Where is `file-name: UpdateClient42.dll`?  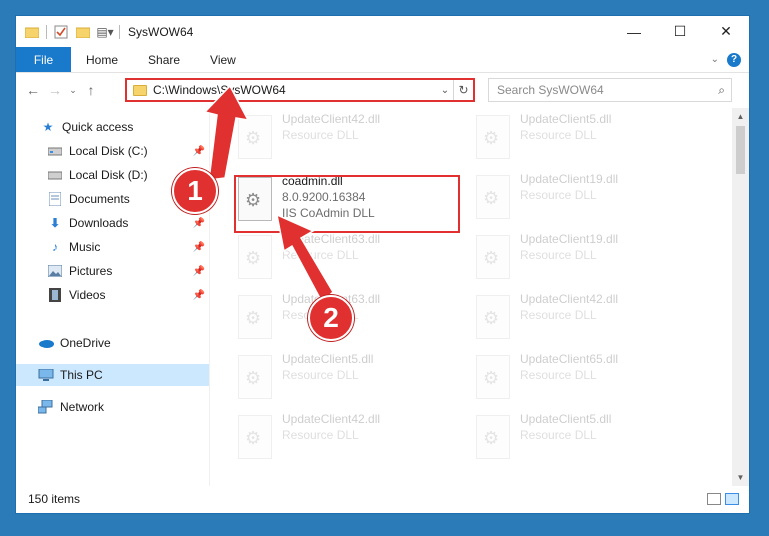
file-name: UpdateClient42.dll is located at coordinates (331, 119).